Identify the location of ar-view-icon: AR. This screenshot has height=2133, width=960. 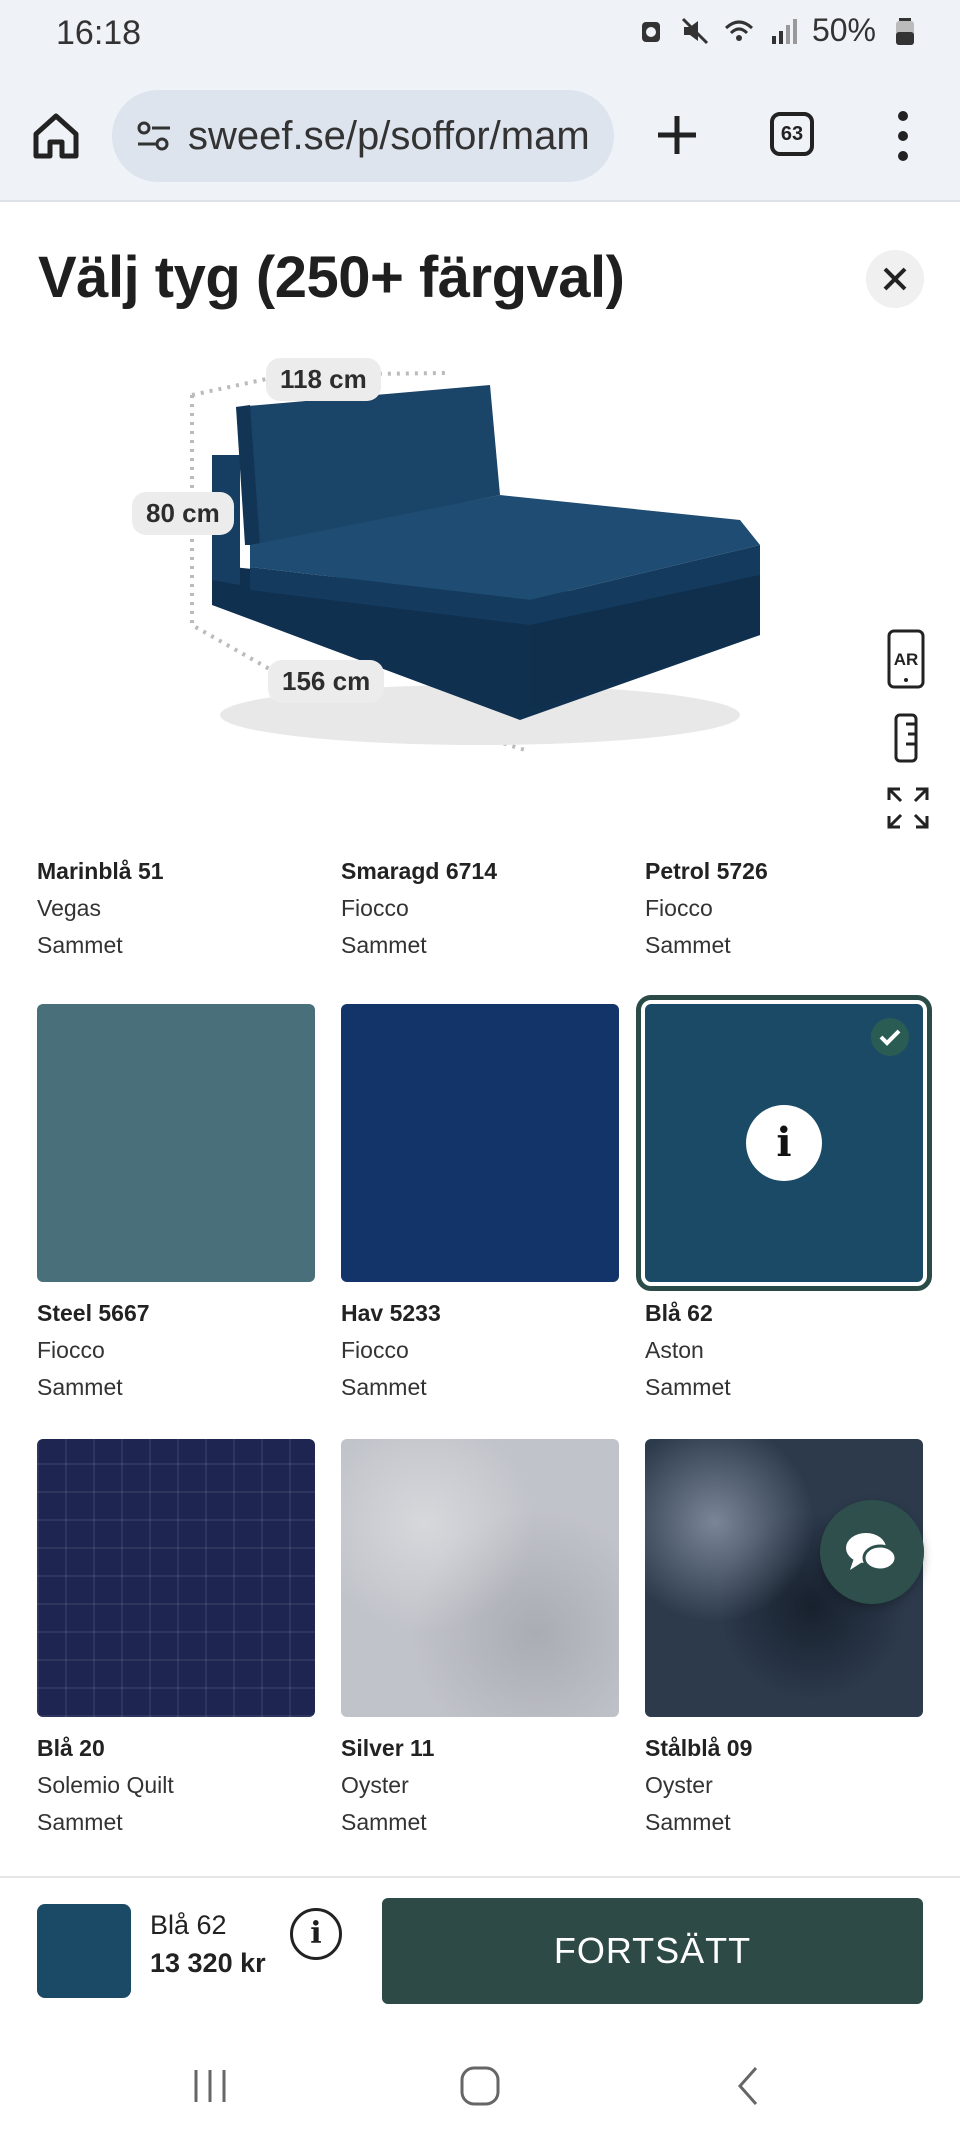
(906, 659).